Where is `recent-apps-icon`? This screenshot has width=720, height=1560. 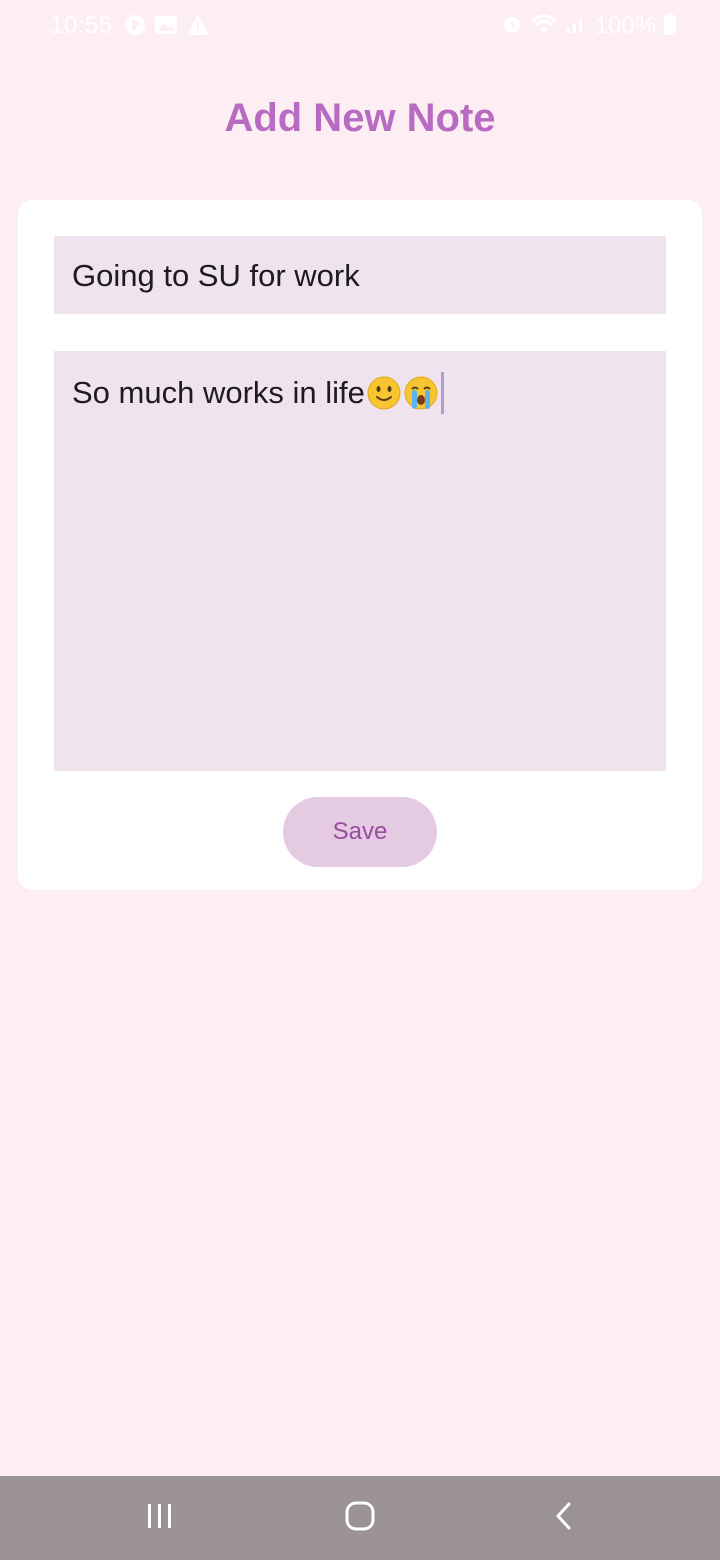 recent-apps-icon is located at coordinates (160, 1518).